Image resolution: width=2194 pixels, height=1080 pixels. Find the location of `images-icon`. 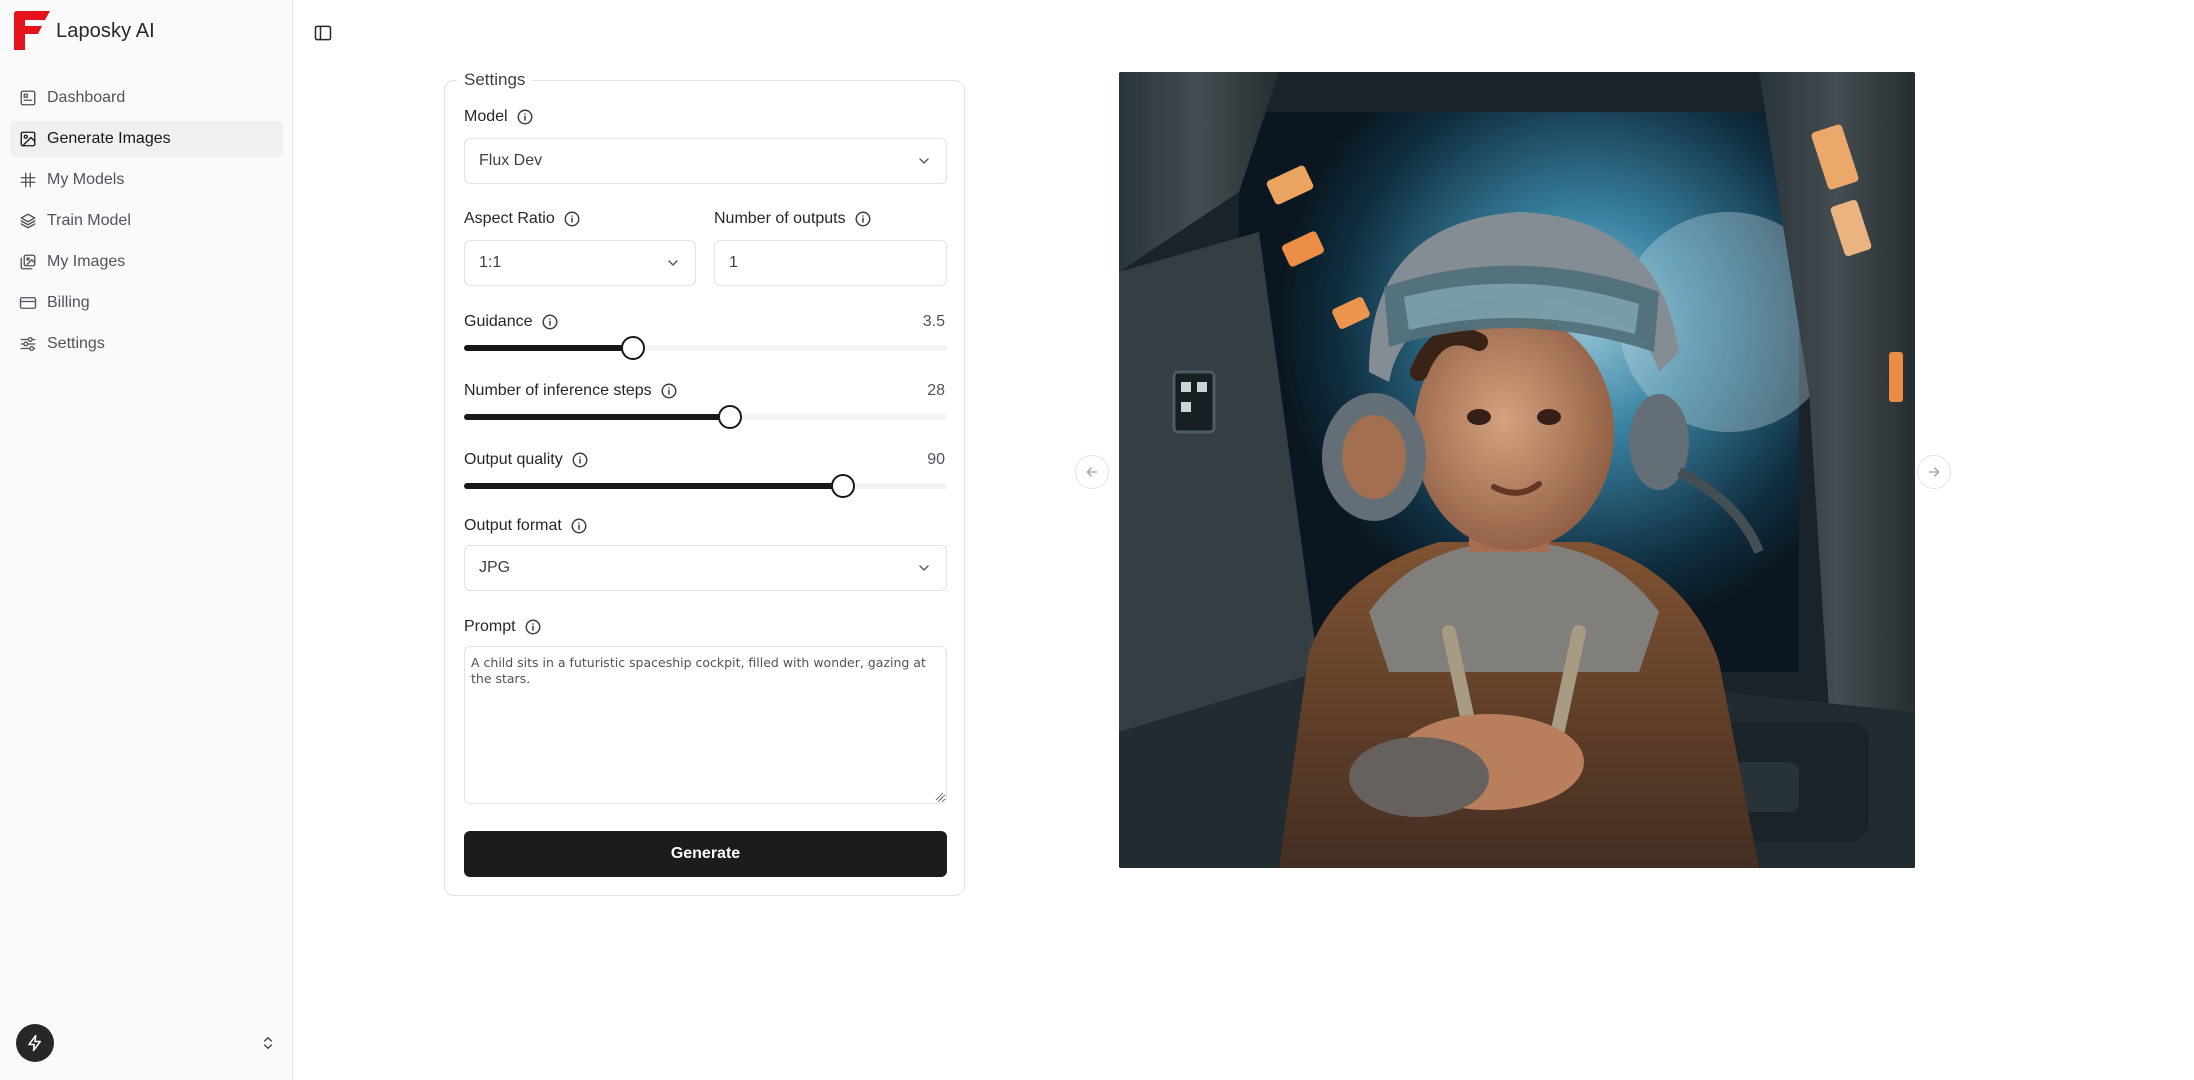

images-icon is located at coordinates (28, 262).